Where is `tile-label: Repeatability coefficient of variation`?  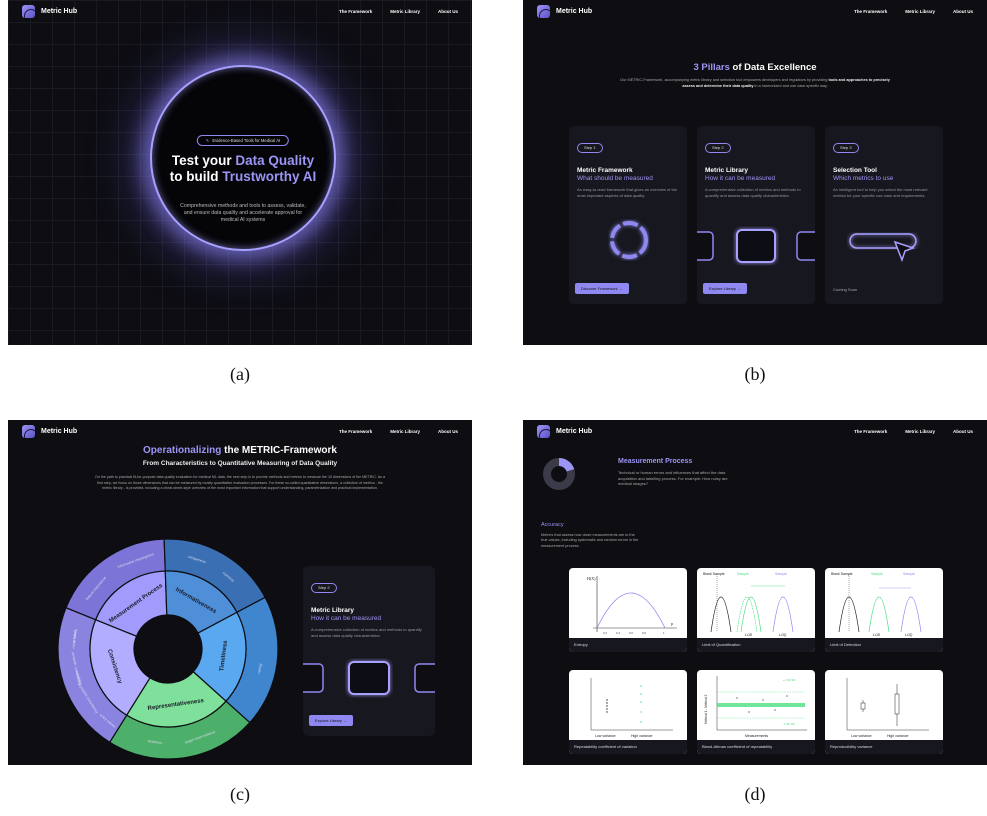
tile-label: Repeatability coefficient of variation is located at coordinates (628, 747).